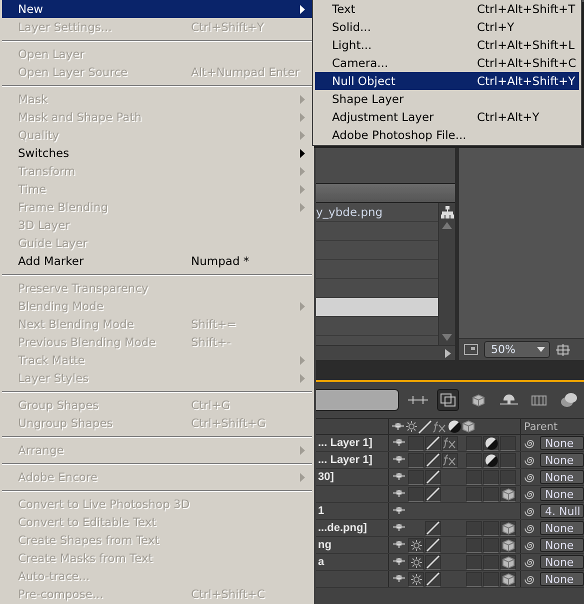  I want to click on grid-toggle-icon, so click(471, 349).